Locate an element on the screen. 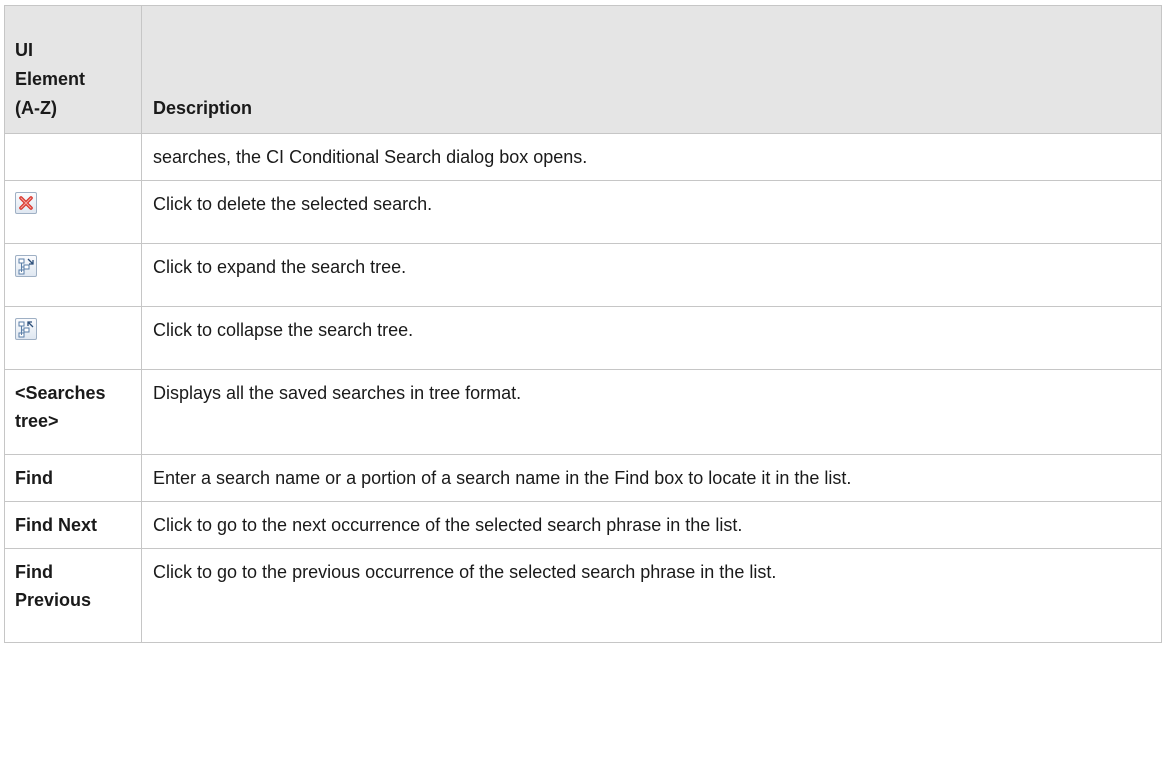 The width and height of the screenshot is (1165, 763). expand-tree-icon is located at coordinates (26, 266).